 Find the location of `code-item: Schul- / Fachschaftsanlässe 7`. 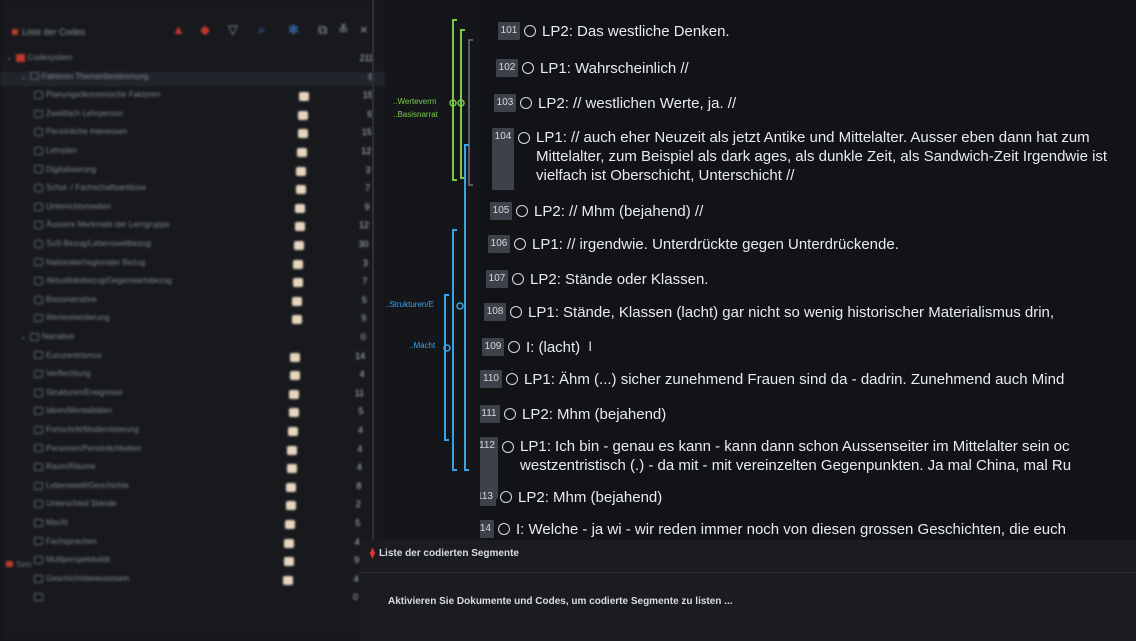

code-item: Schul- / Fachschaftsanlässe 7 is located at coordinates (192, 190).